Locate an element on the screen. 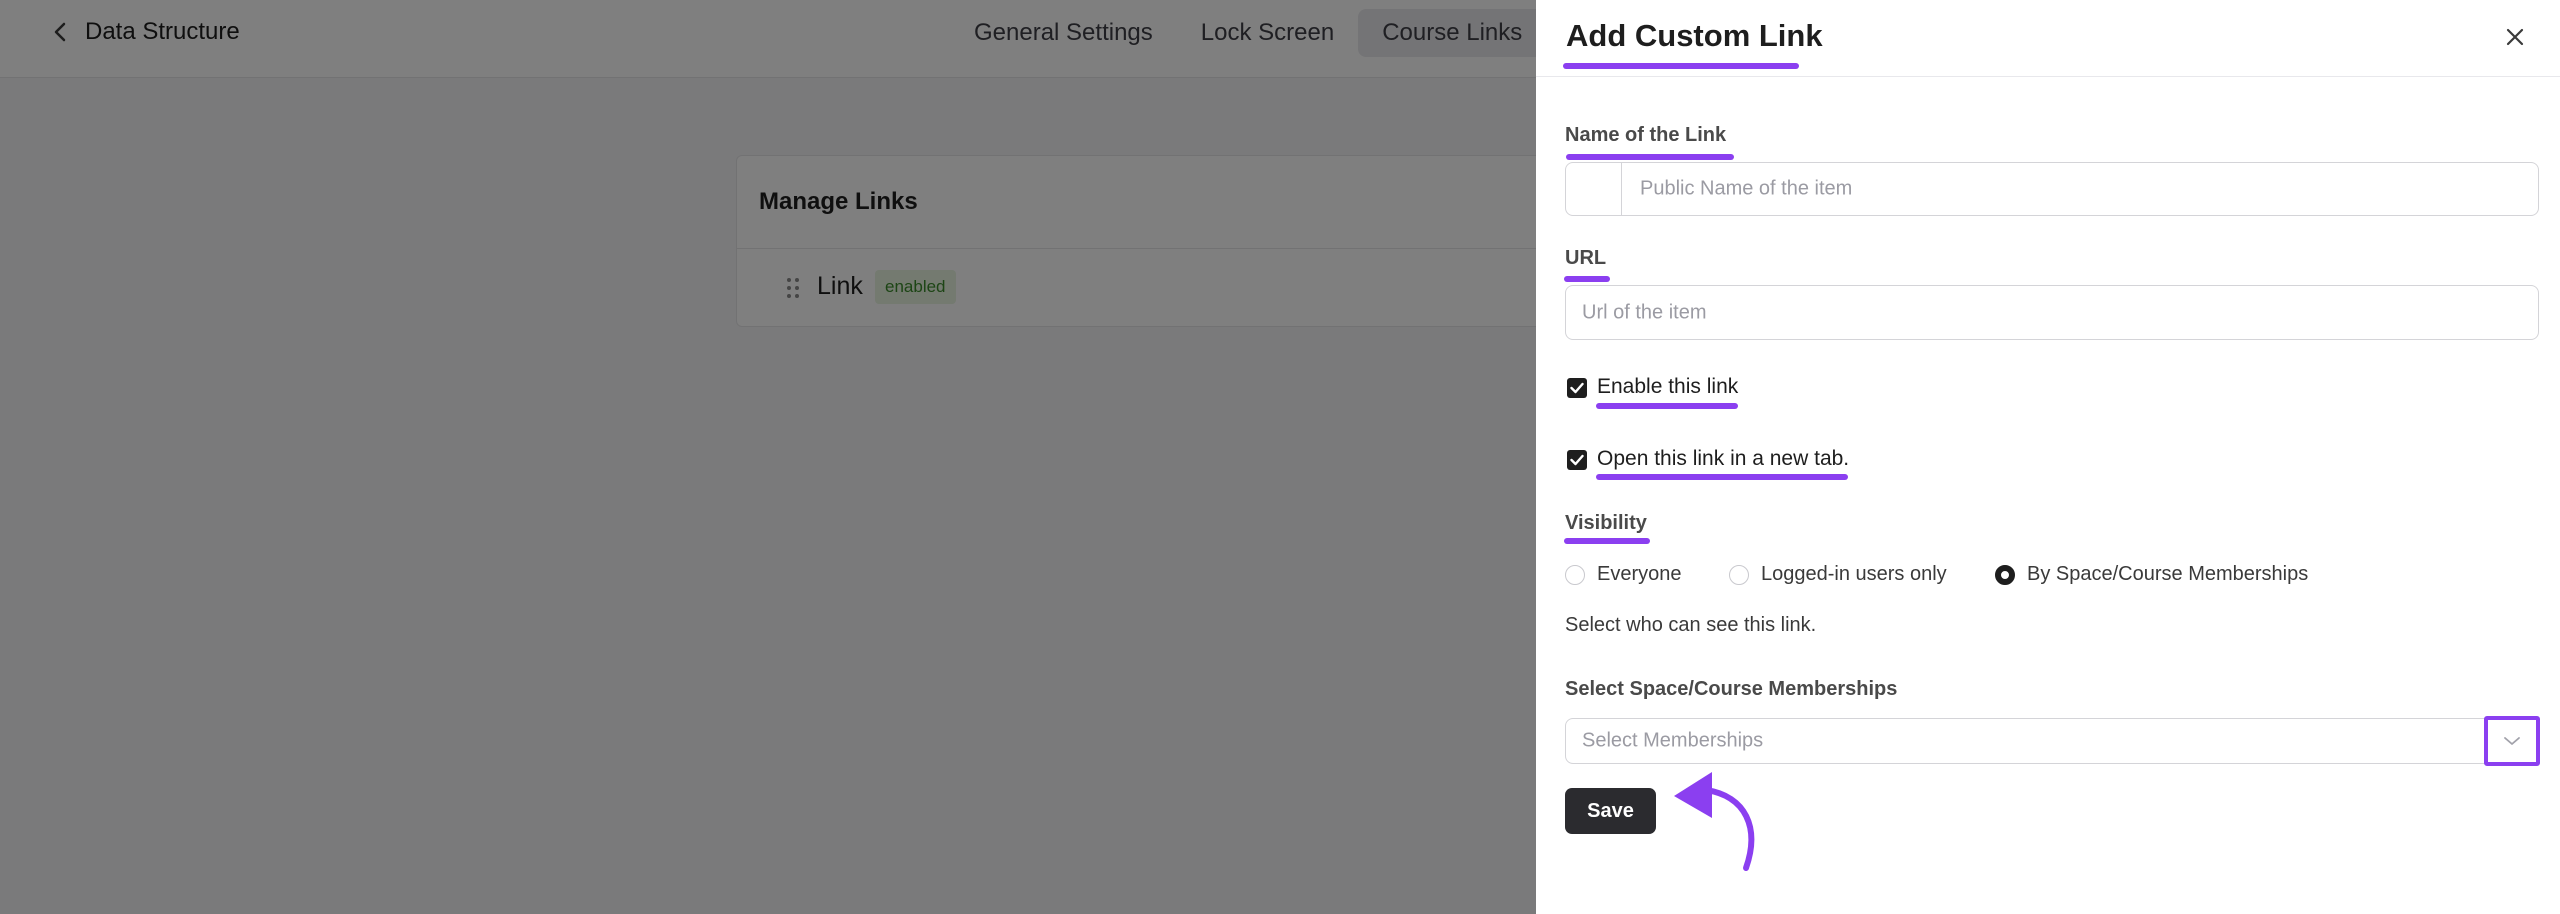  url-label-highlight is located at coordinates (1587, 279).